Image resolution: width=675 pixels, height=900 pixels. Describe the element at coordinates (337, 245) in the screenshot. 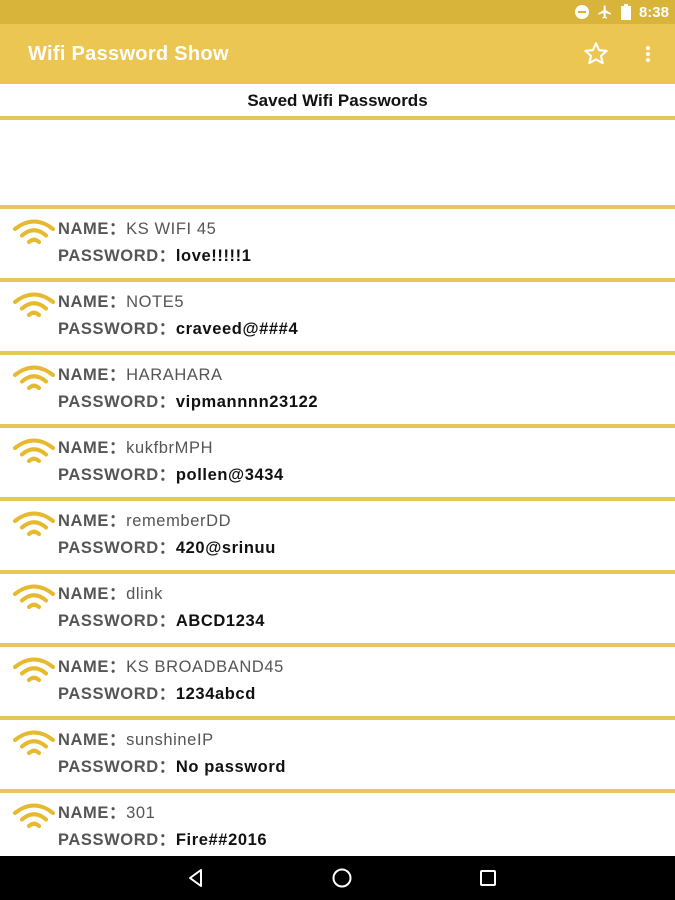

I see `wifi-list-item: NAME：KS WIFI 45 PASSWORD：love!!!!!1` at that location.